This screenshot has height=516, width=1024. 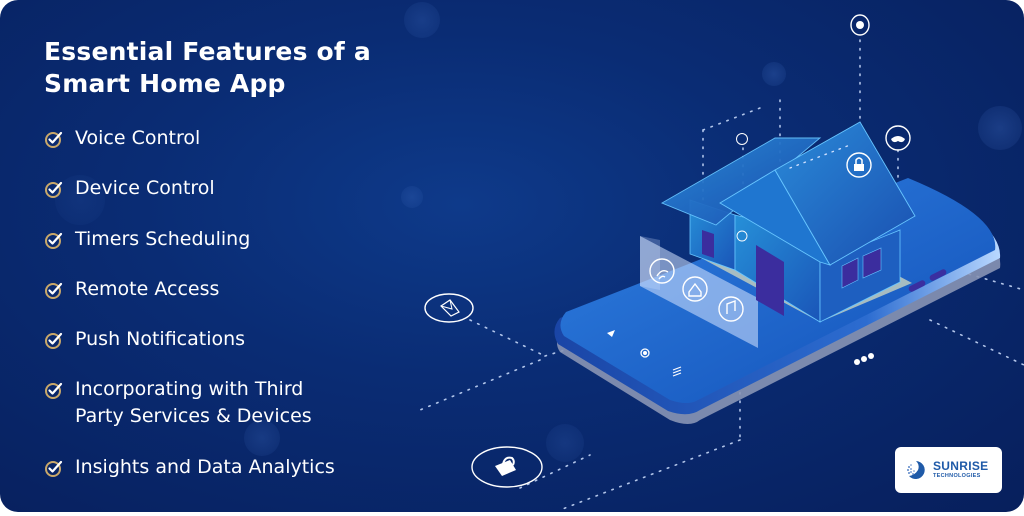 I want to click on feature-item: Voice Control, so click(x=122, y=138).